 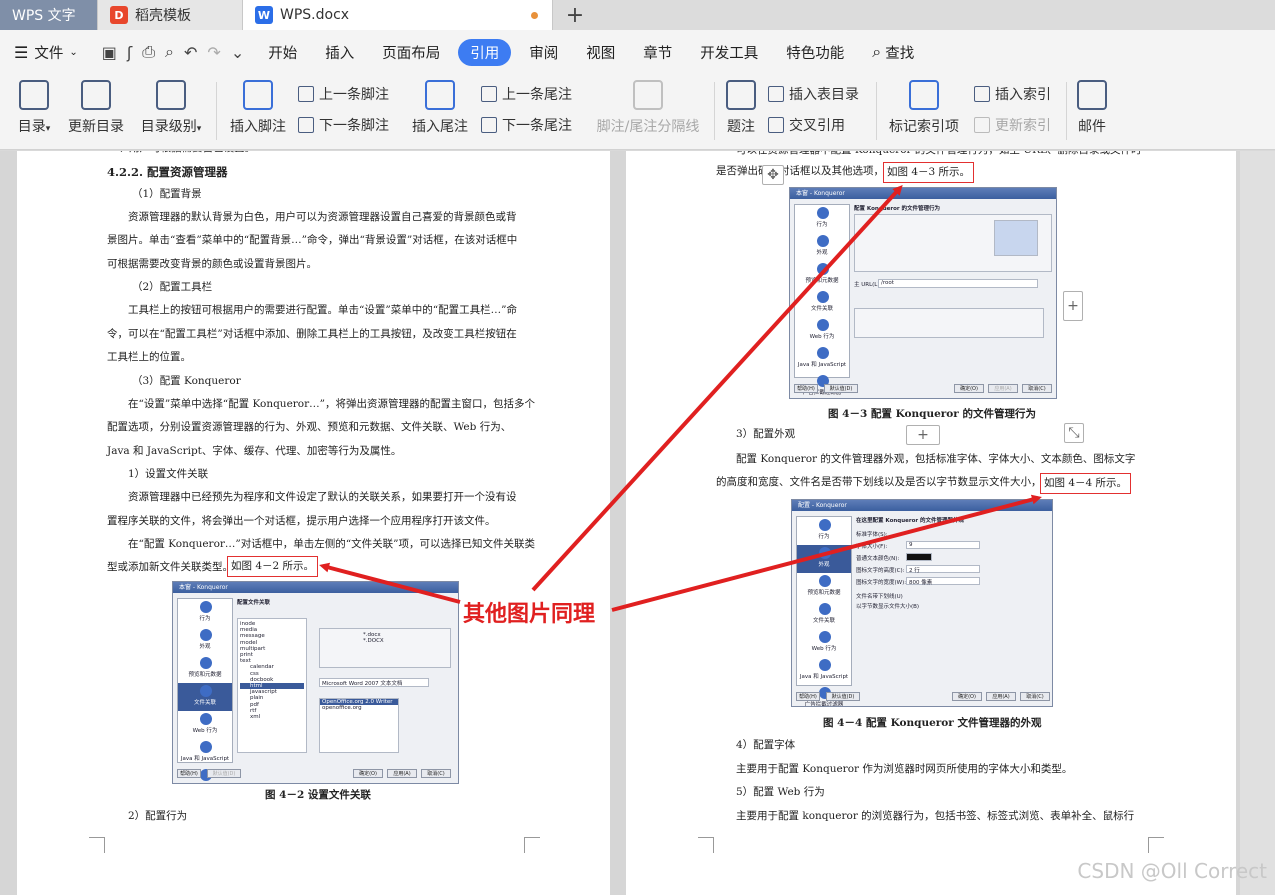 What do you see at coordinates (255, 717) in the screenshot?
I see `tree-node: xml` at bounding box center [255, 717].